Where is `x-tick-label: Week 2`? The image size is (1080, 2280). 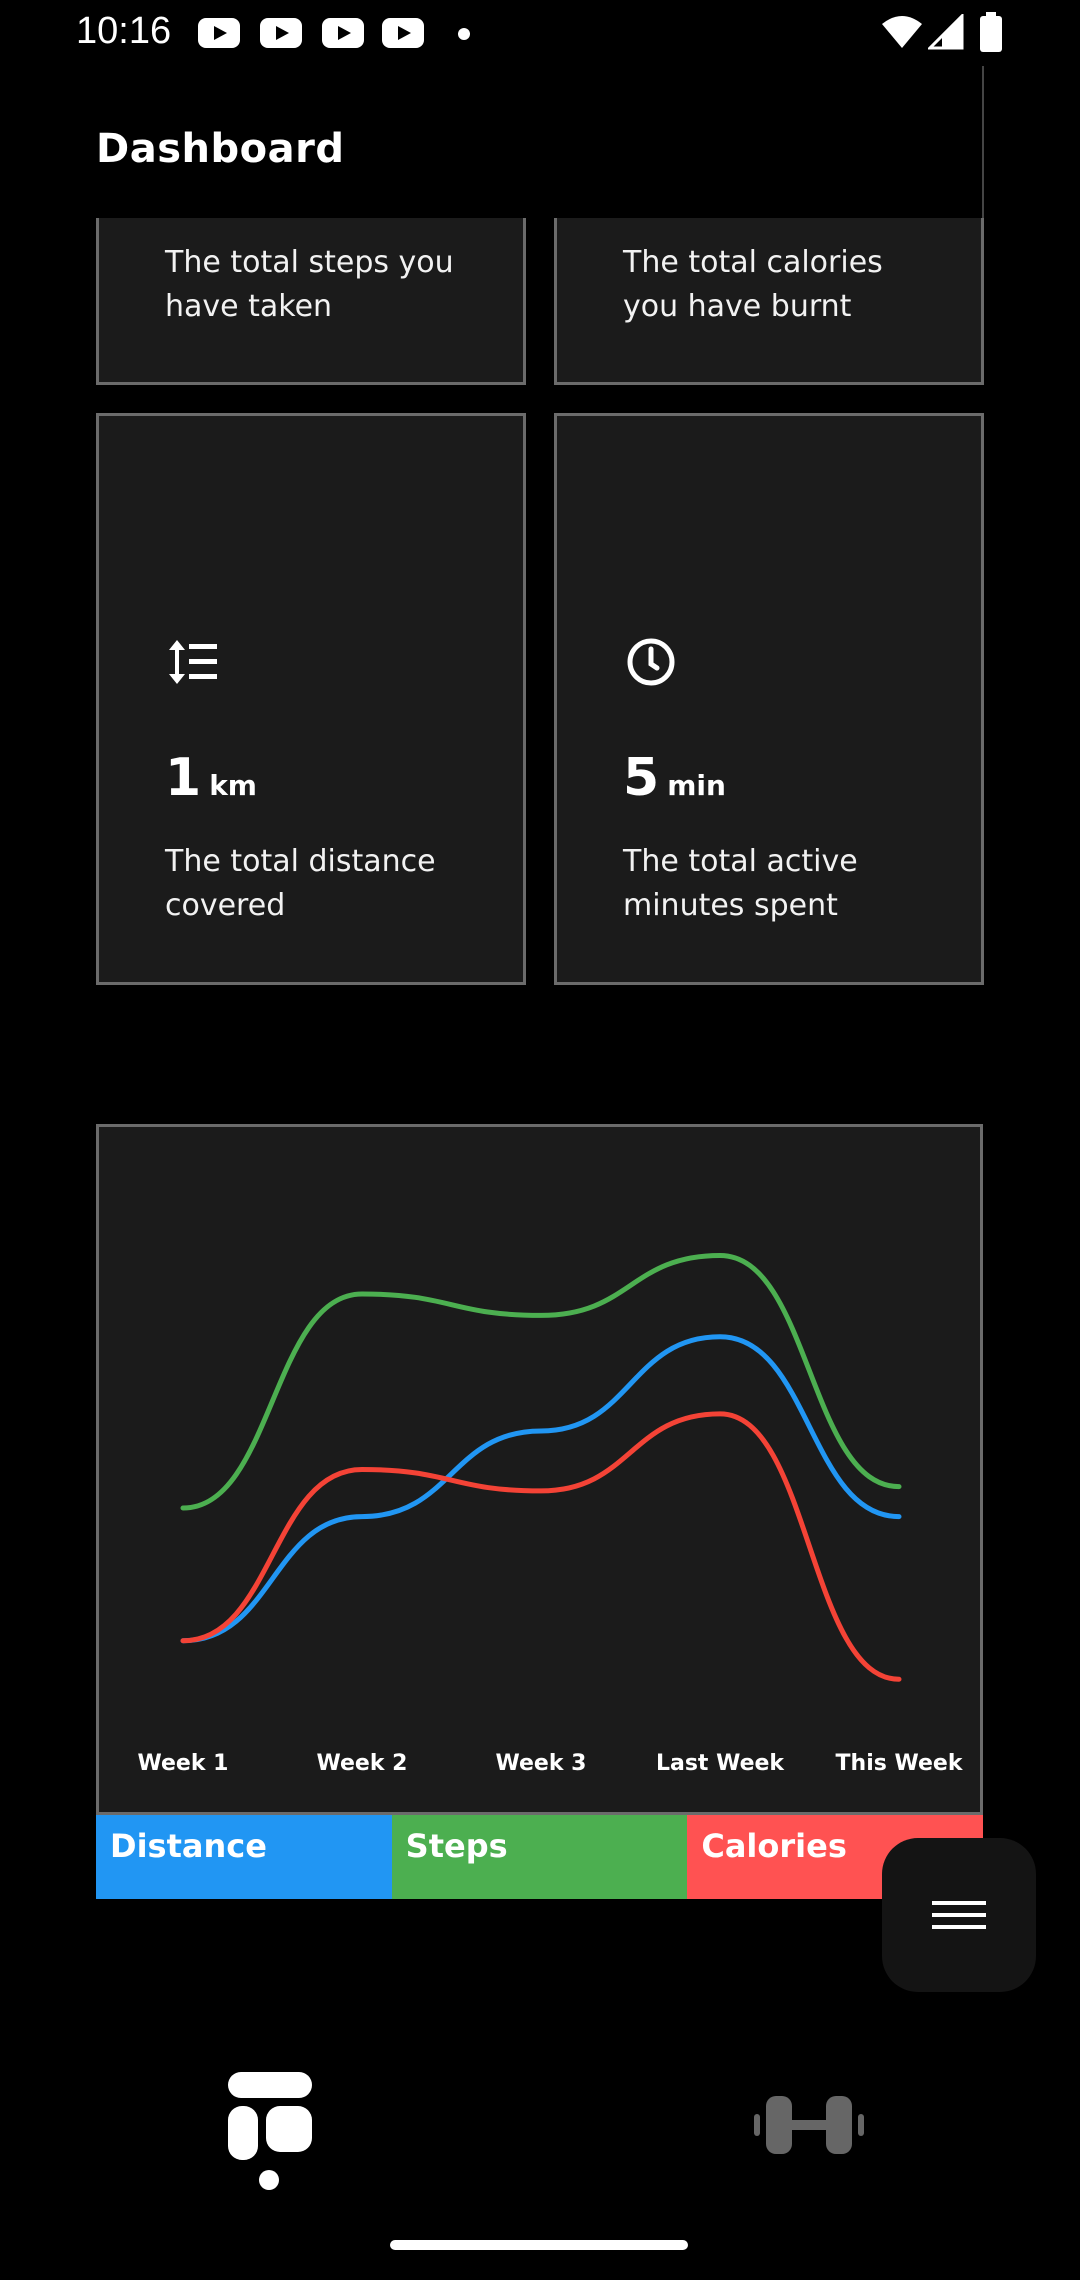
x-tick-label: Week 2 is located at coordinates (362, 1763).